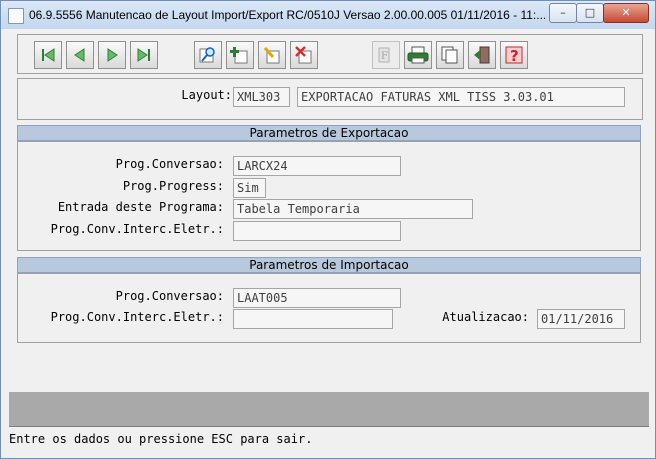 This screenshot has width=656, height=459. Describe the element at coordinates (137, 317) in the screenshot. I see `import-prog-conv-interc-label: Prog.Conv.Interc.Eletr.:` at that location.